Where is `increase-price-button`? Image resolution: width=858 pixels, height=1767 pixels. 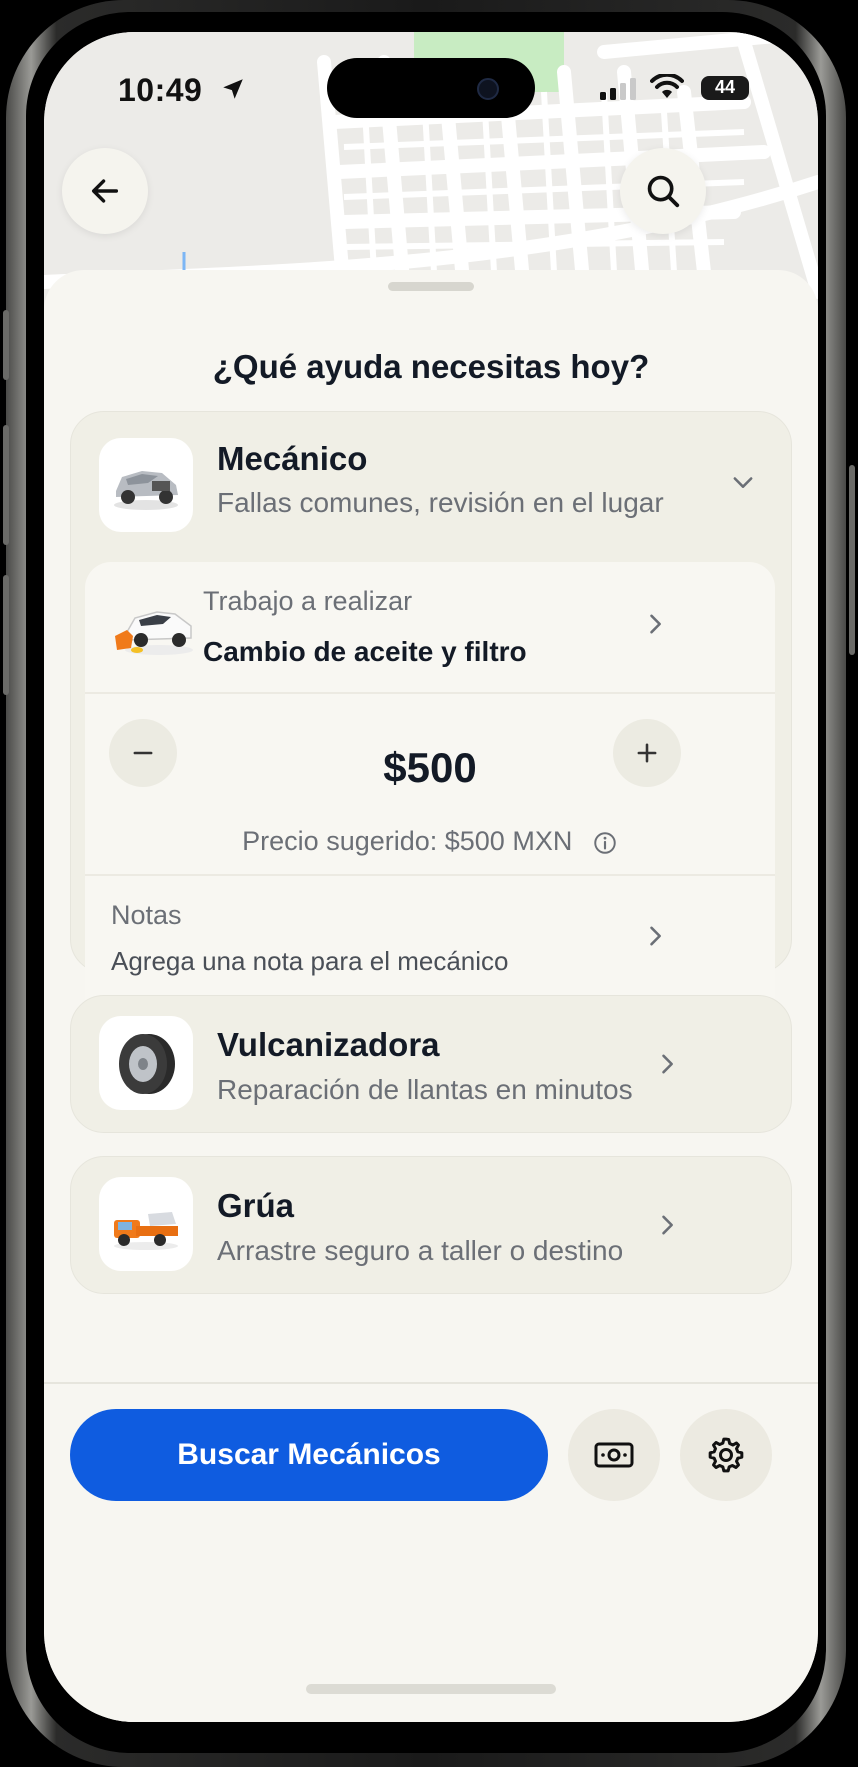
increase-price-button is located at coordinates (647, 753).